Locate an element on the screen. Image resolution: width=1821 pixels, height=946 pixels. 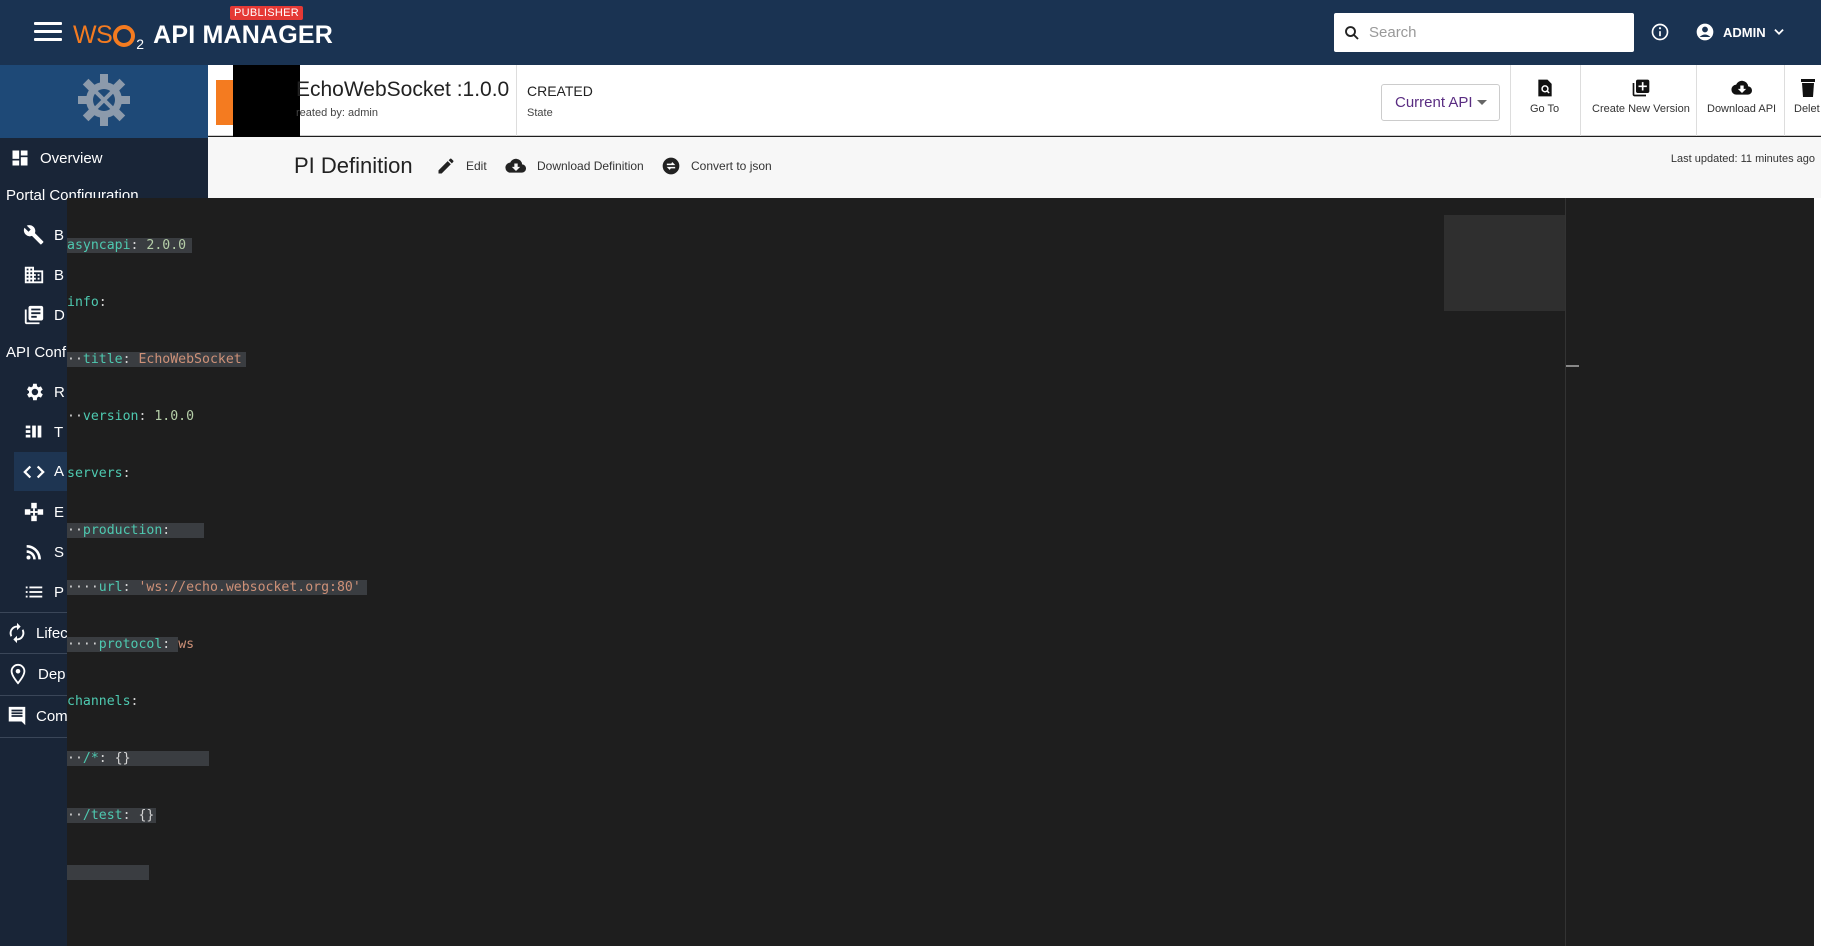
swap-icon is located at coordinates (671, 166).